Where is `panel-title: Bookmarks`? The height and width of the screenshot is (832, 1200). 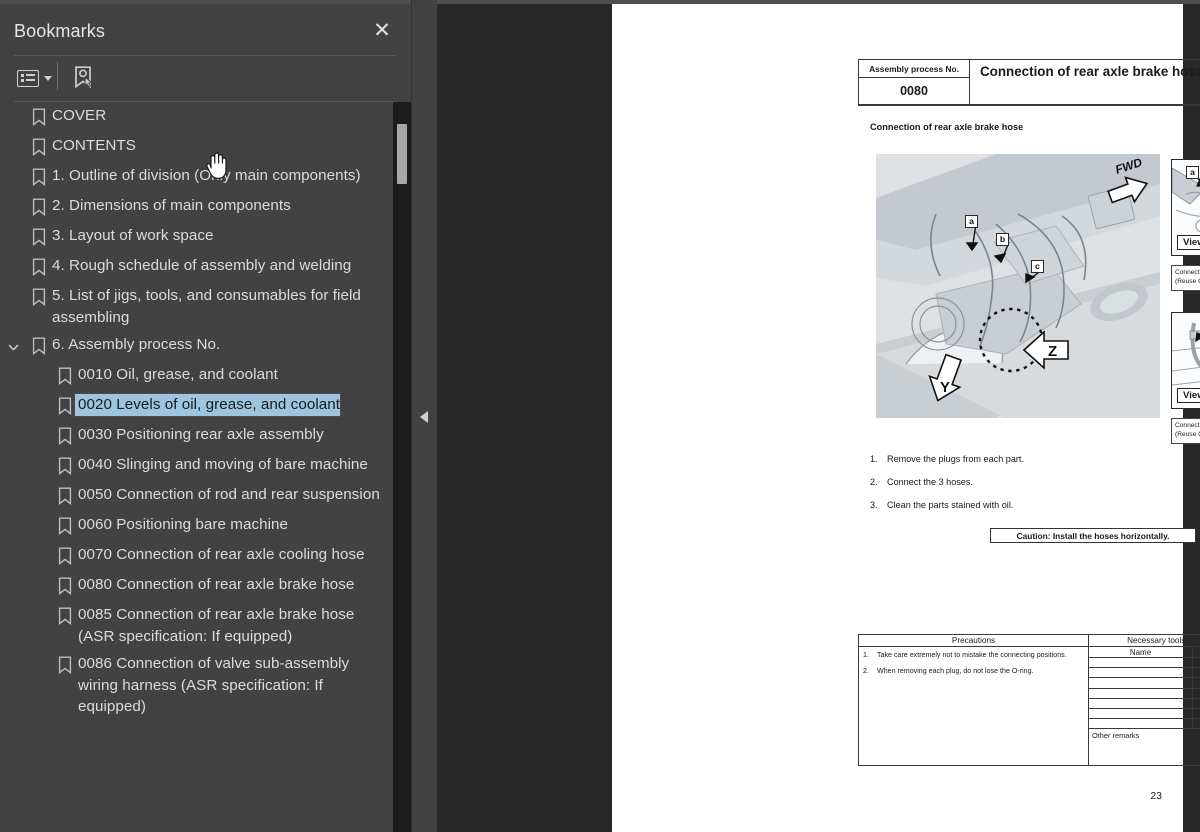 panel-title: Bookmarks is located at coordinates (59, 31).